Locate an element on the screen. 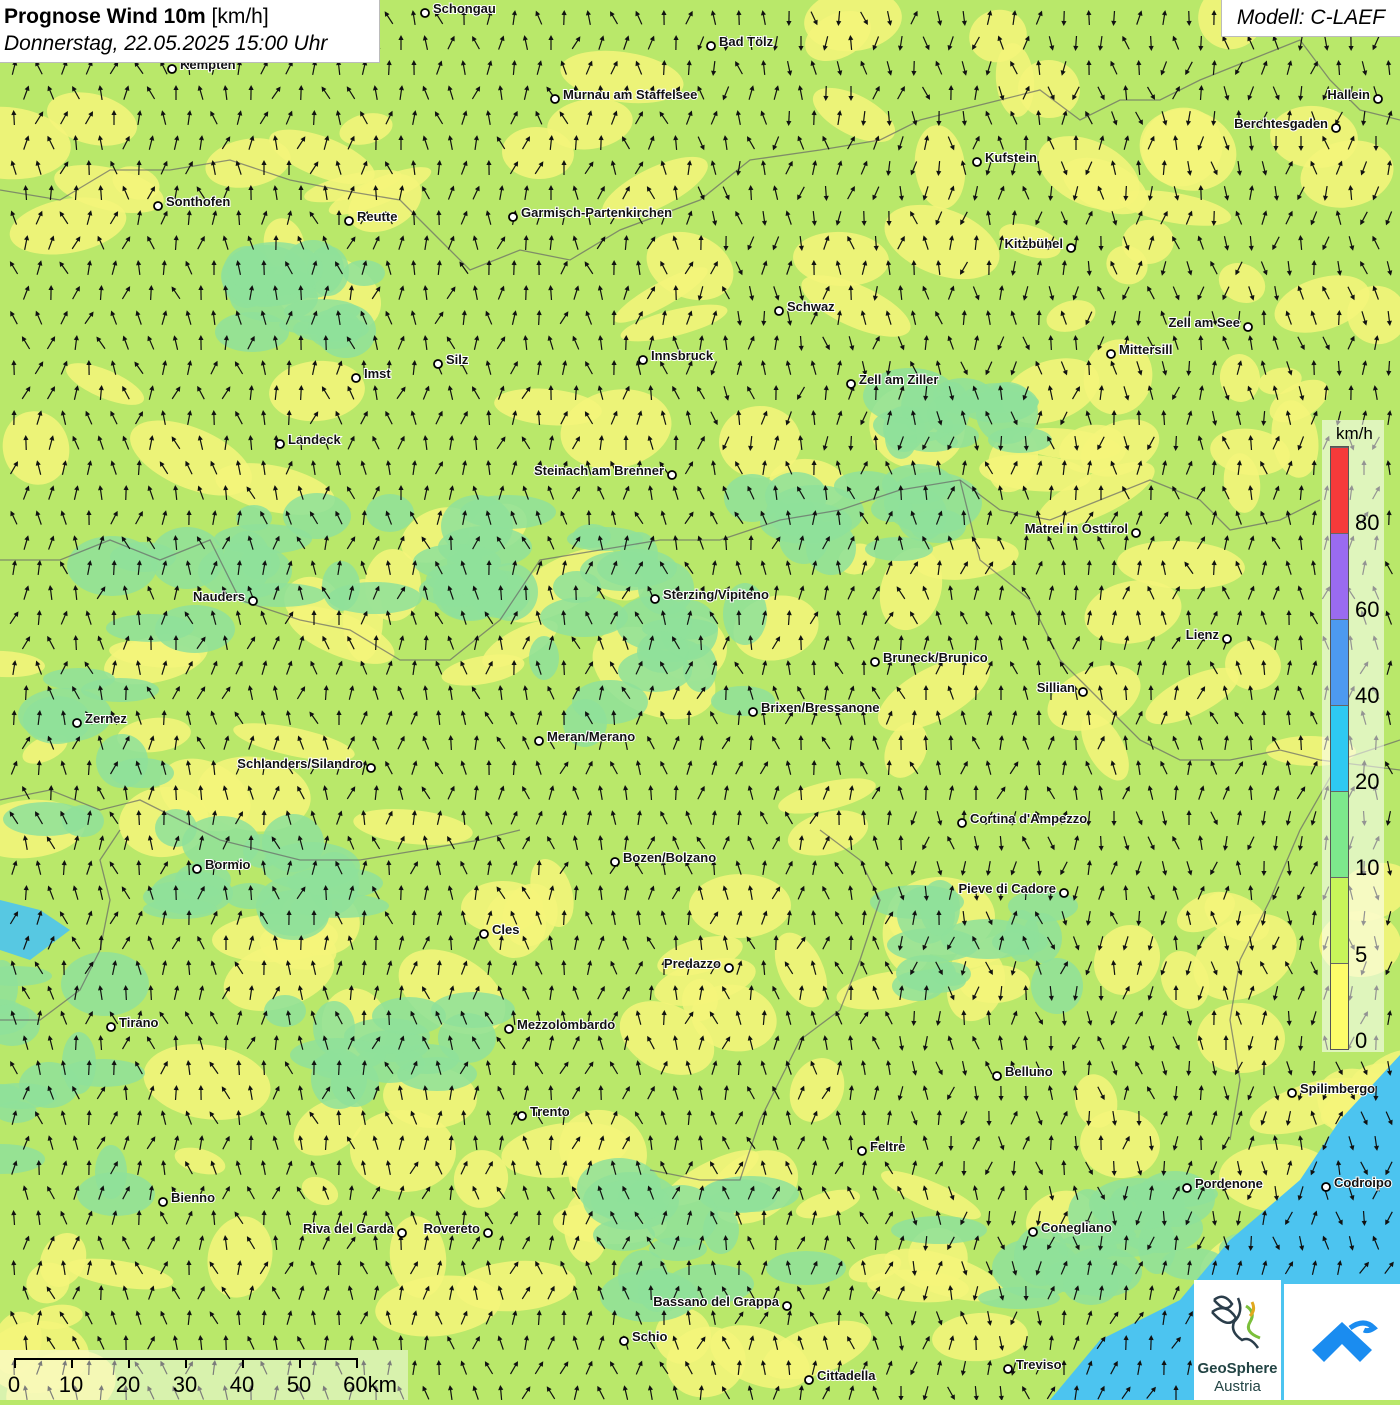  city-label: Brixen/Bressanone is located at coordinates (820, 707).